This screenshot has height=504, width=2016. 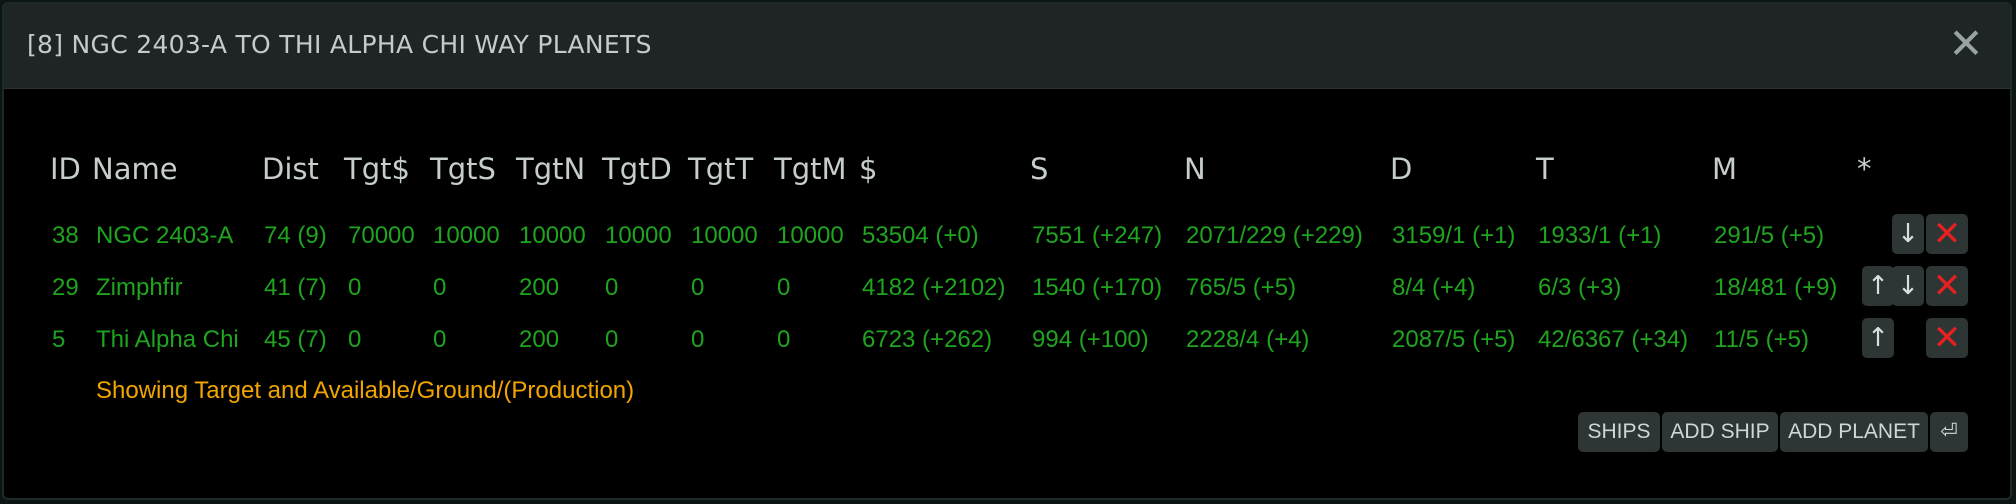 I want to click on cell-t: 42/6367 (+34), so click(x=1613, y=339).